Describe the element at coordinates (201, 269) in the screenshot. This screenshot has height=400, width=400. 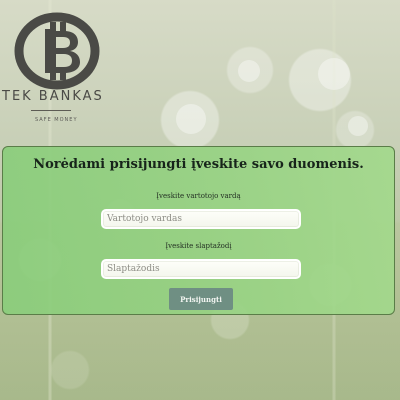
I see `password-input` at that location.